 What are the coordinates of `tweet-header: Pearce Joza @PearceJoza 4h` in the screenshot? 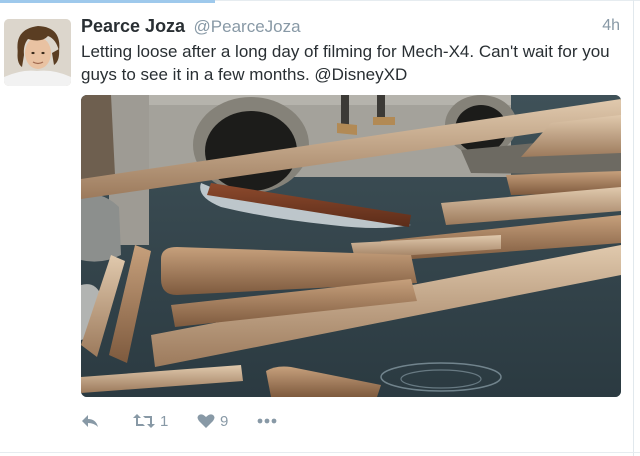 It's located at (350, 27).